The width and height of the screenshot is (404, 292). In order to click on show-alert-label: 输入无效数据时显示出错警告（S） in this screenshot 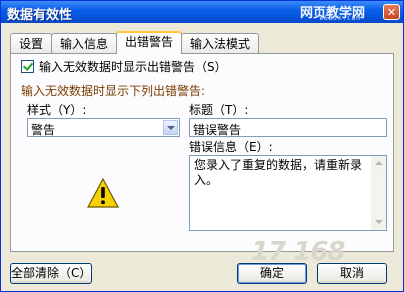, I will do `click(133, 67)`.